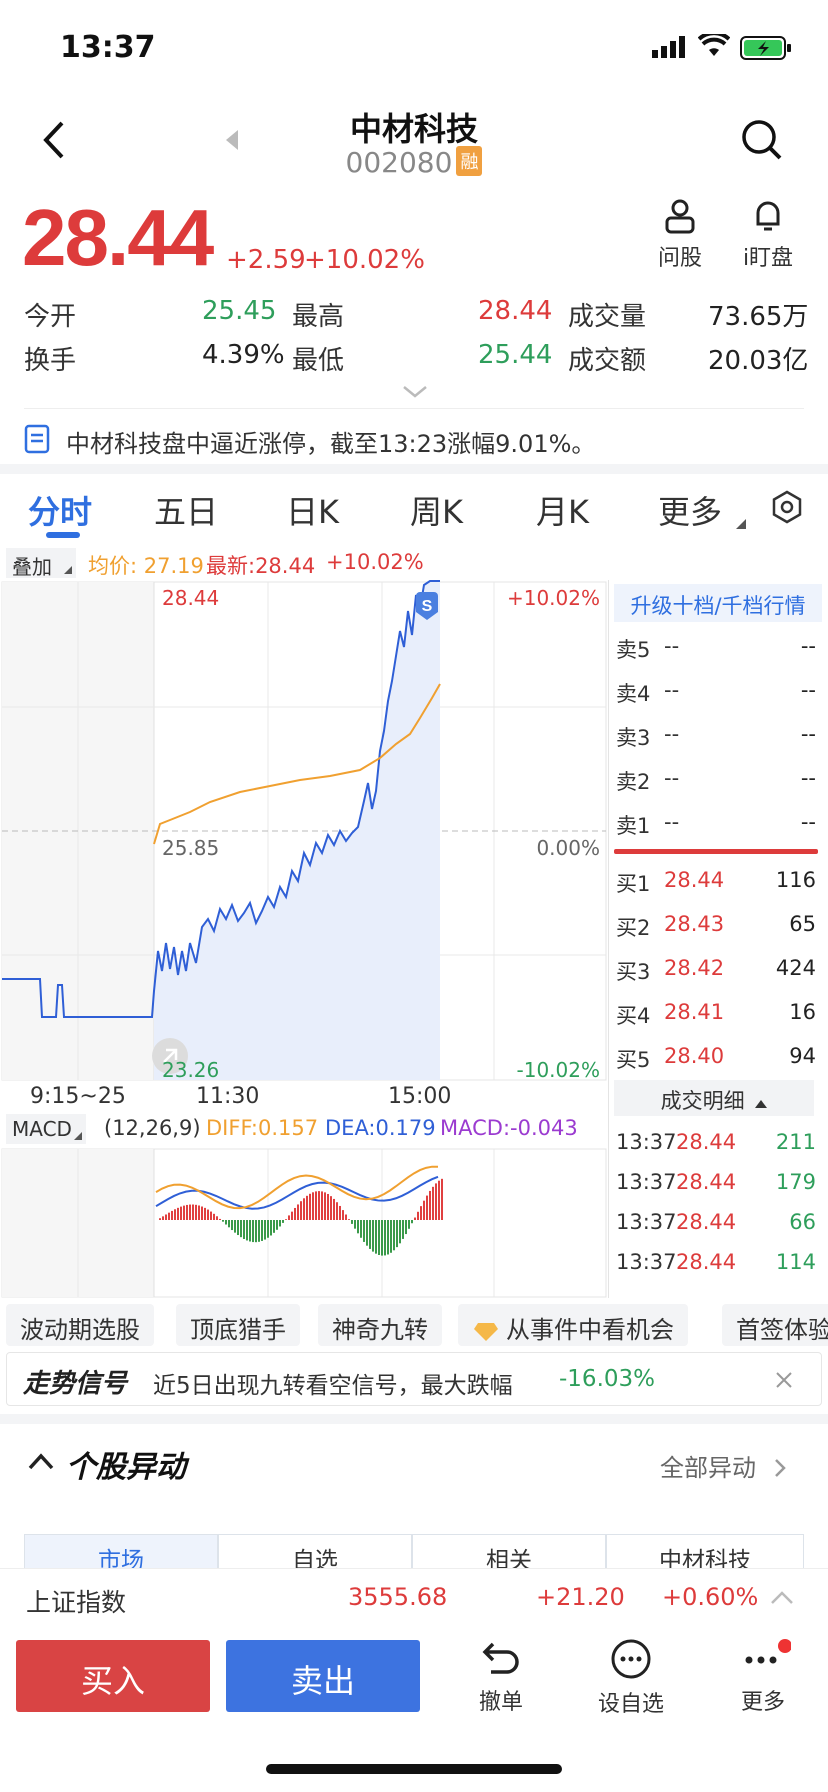 Image resolution: width=828 pixels, height=1792 pixels. I want to click on pill-magic-nine: 神奇九转, so click(380, 1325).